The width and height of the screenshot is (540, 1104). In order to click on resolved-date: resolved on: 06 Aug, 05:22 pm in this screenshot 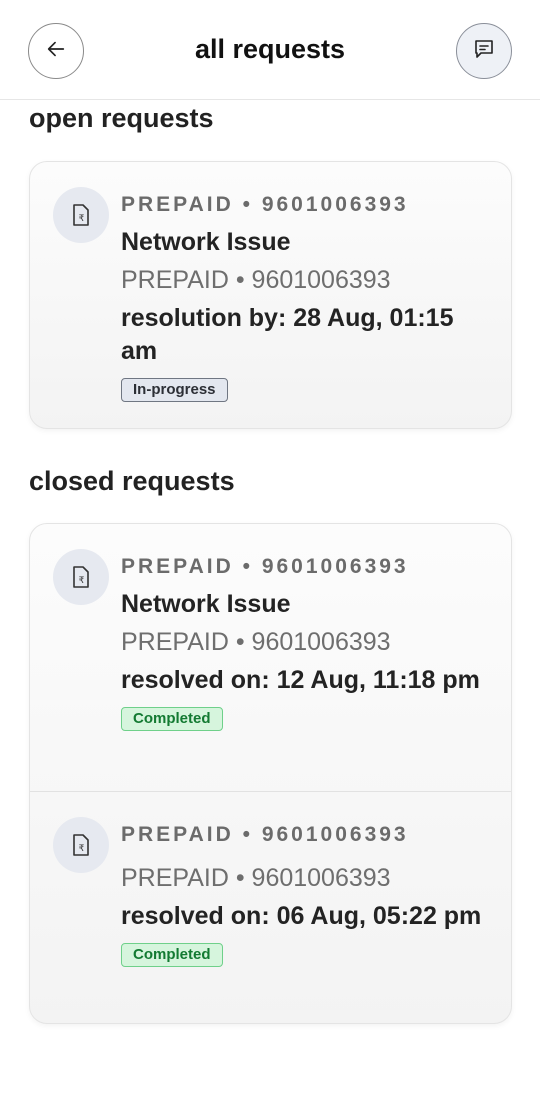, I will do `click(301, 916)`.